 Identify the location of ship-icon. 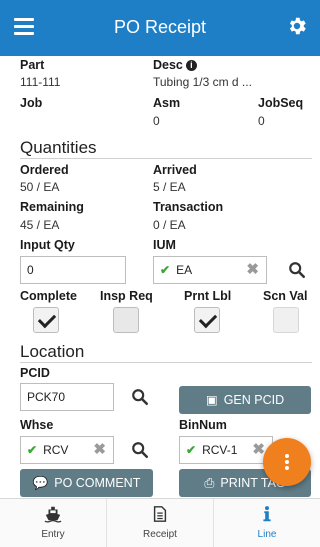
(53, 514).